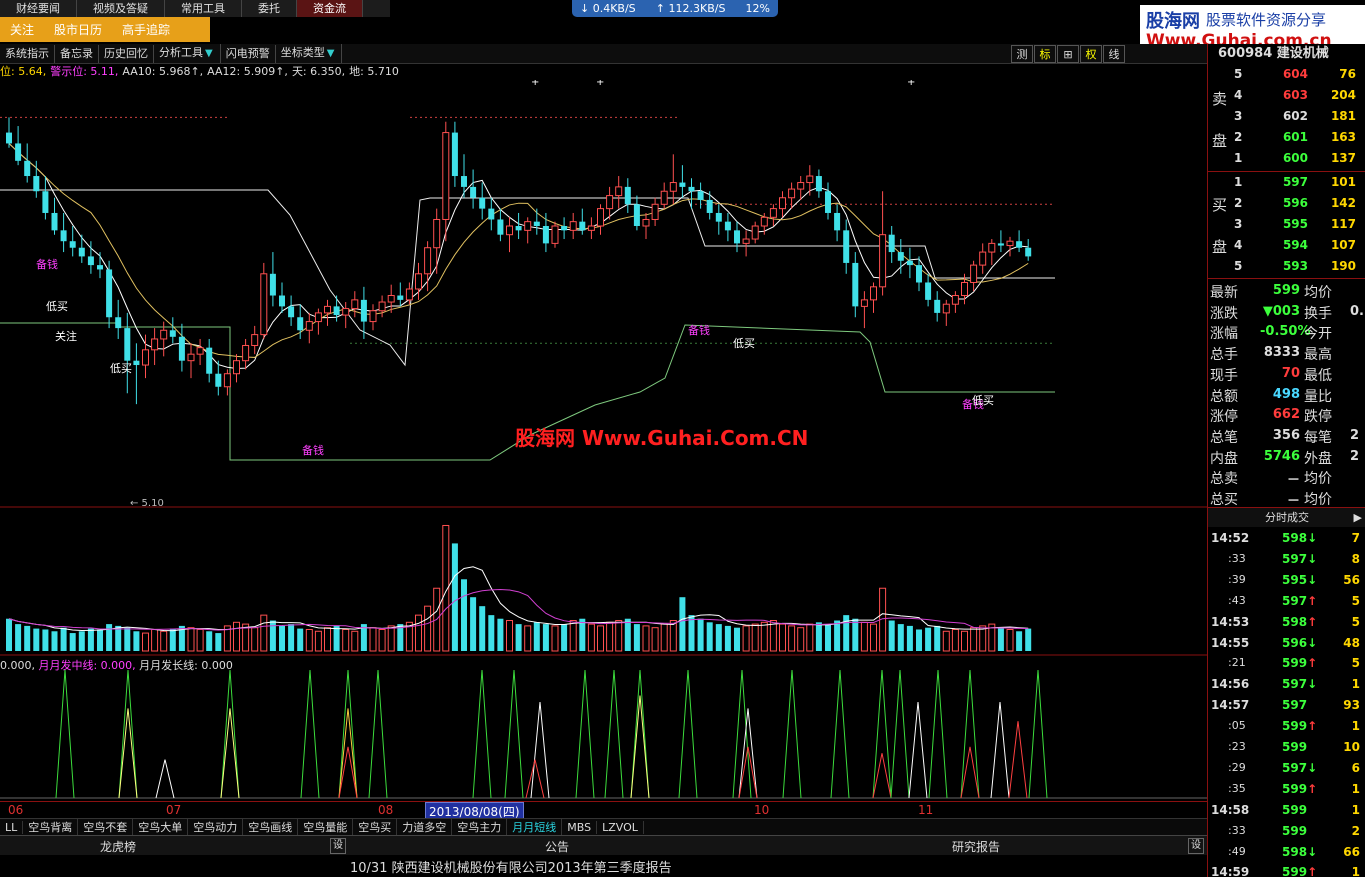 The image size is (1365, 877). I want to click on marker-plus: +, so click(600, 84).